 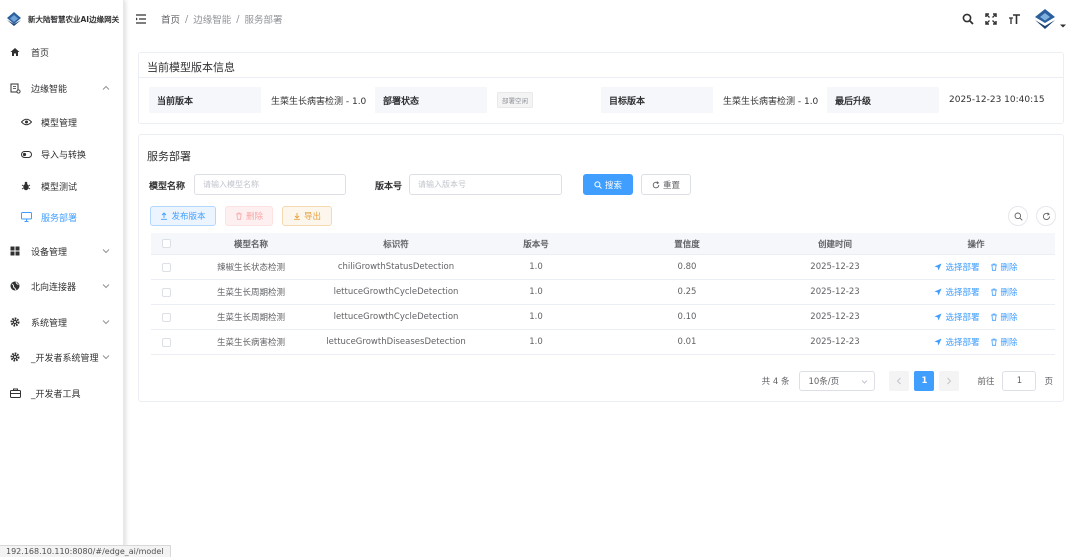 I want to click on model-name-input: 请输入模型名称, so click(x=270, y=184).